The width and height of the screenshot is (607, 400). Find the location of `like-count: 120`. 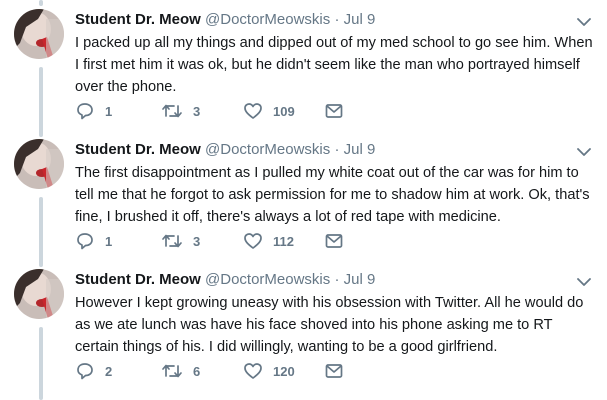

like-count: 120 is located at coordinates (284, 371).